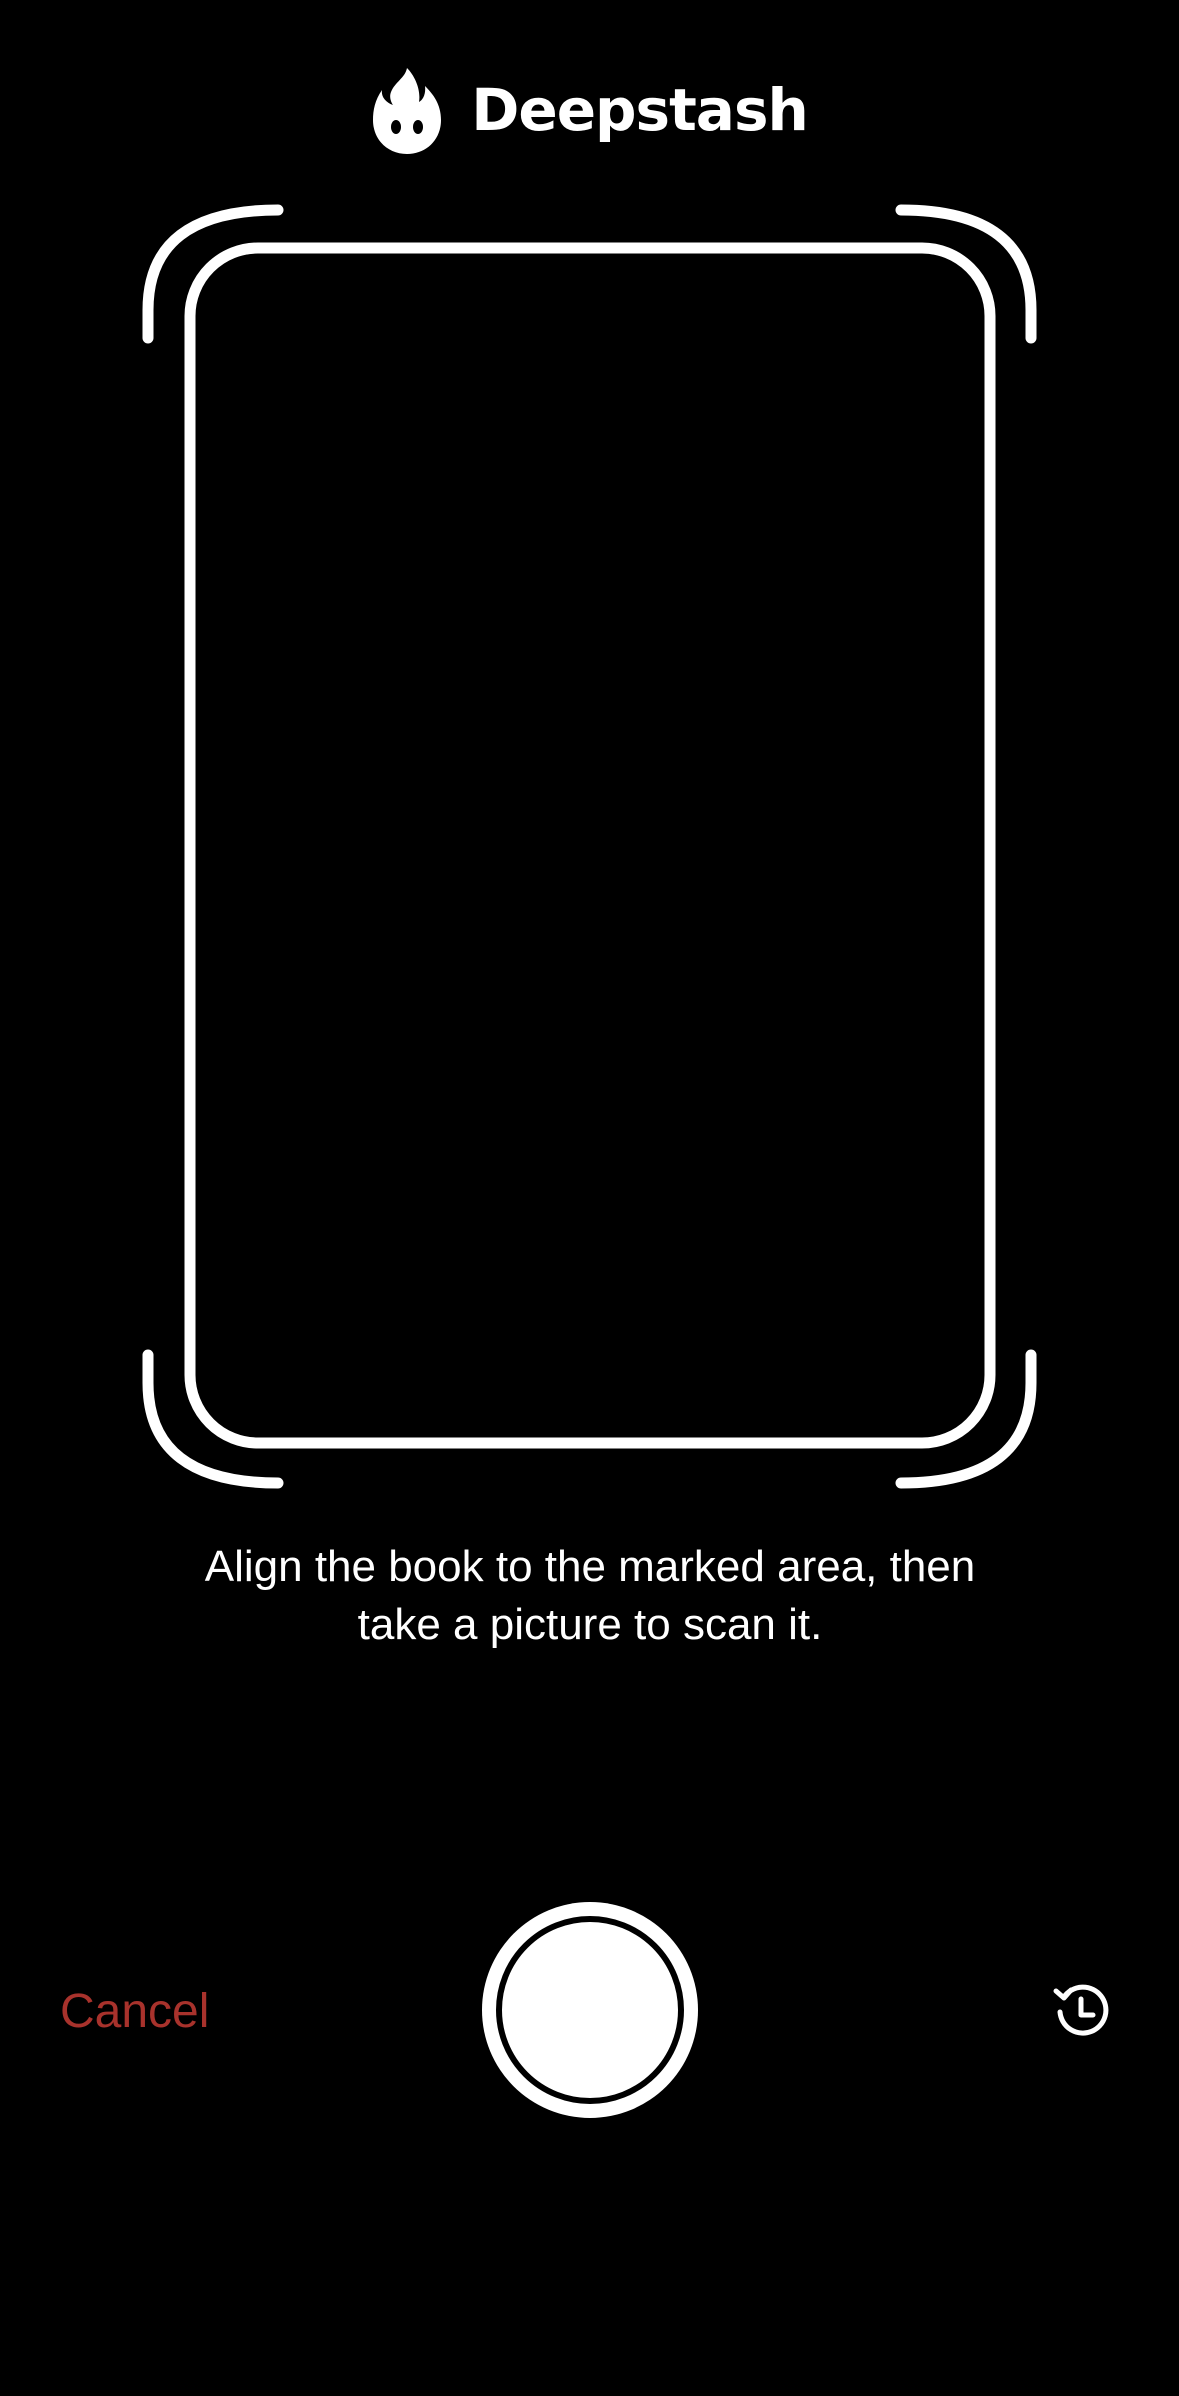  Describe the element at coordinates (590, 1624) in the screenshot. I see `instruction-line-2: take a picture to scan it.` at that location.